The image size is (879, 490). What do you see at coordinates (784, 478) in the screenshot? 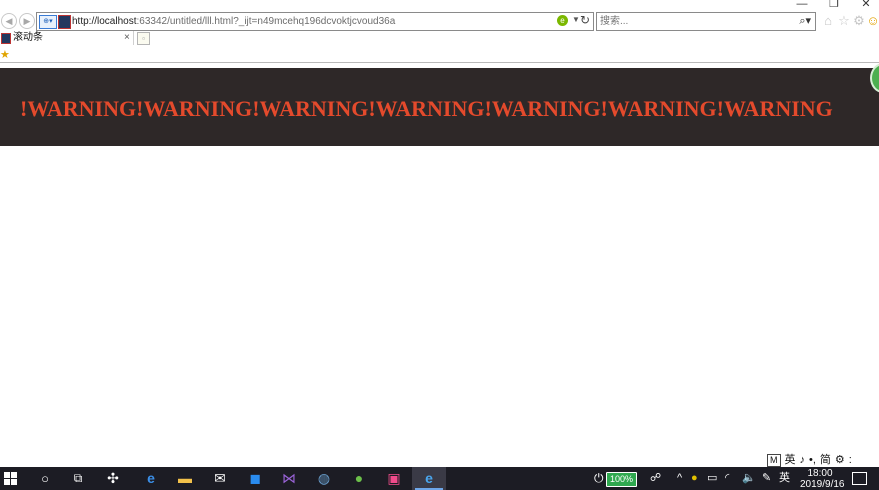
I see `input-language-indicator: 英` at bounding box center [784, 478].